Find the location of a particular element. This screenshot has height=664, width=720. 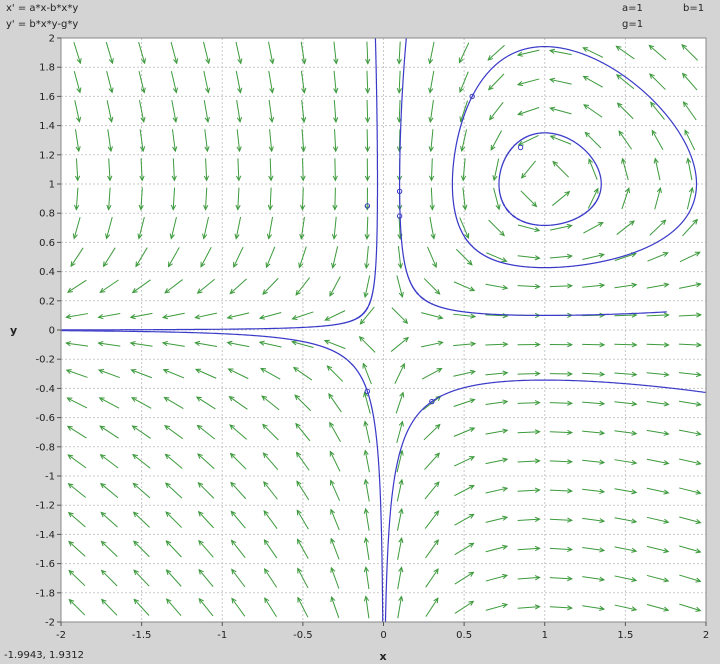

x-axis-label: x is located at coordinates (383, 656).